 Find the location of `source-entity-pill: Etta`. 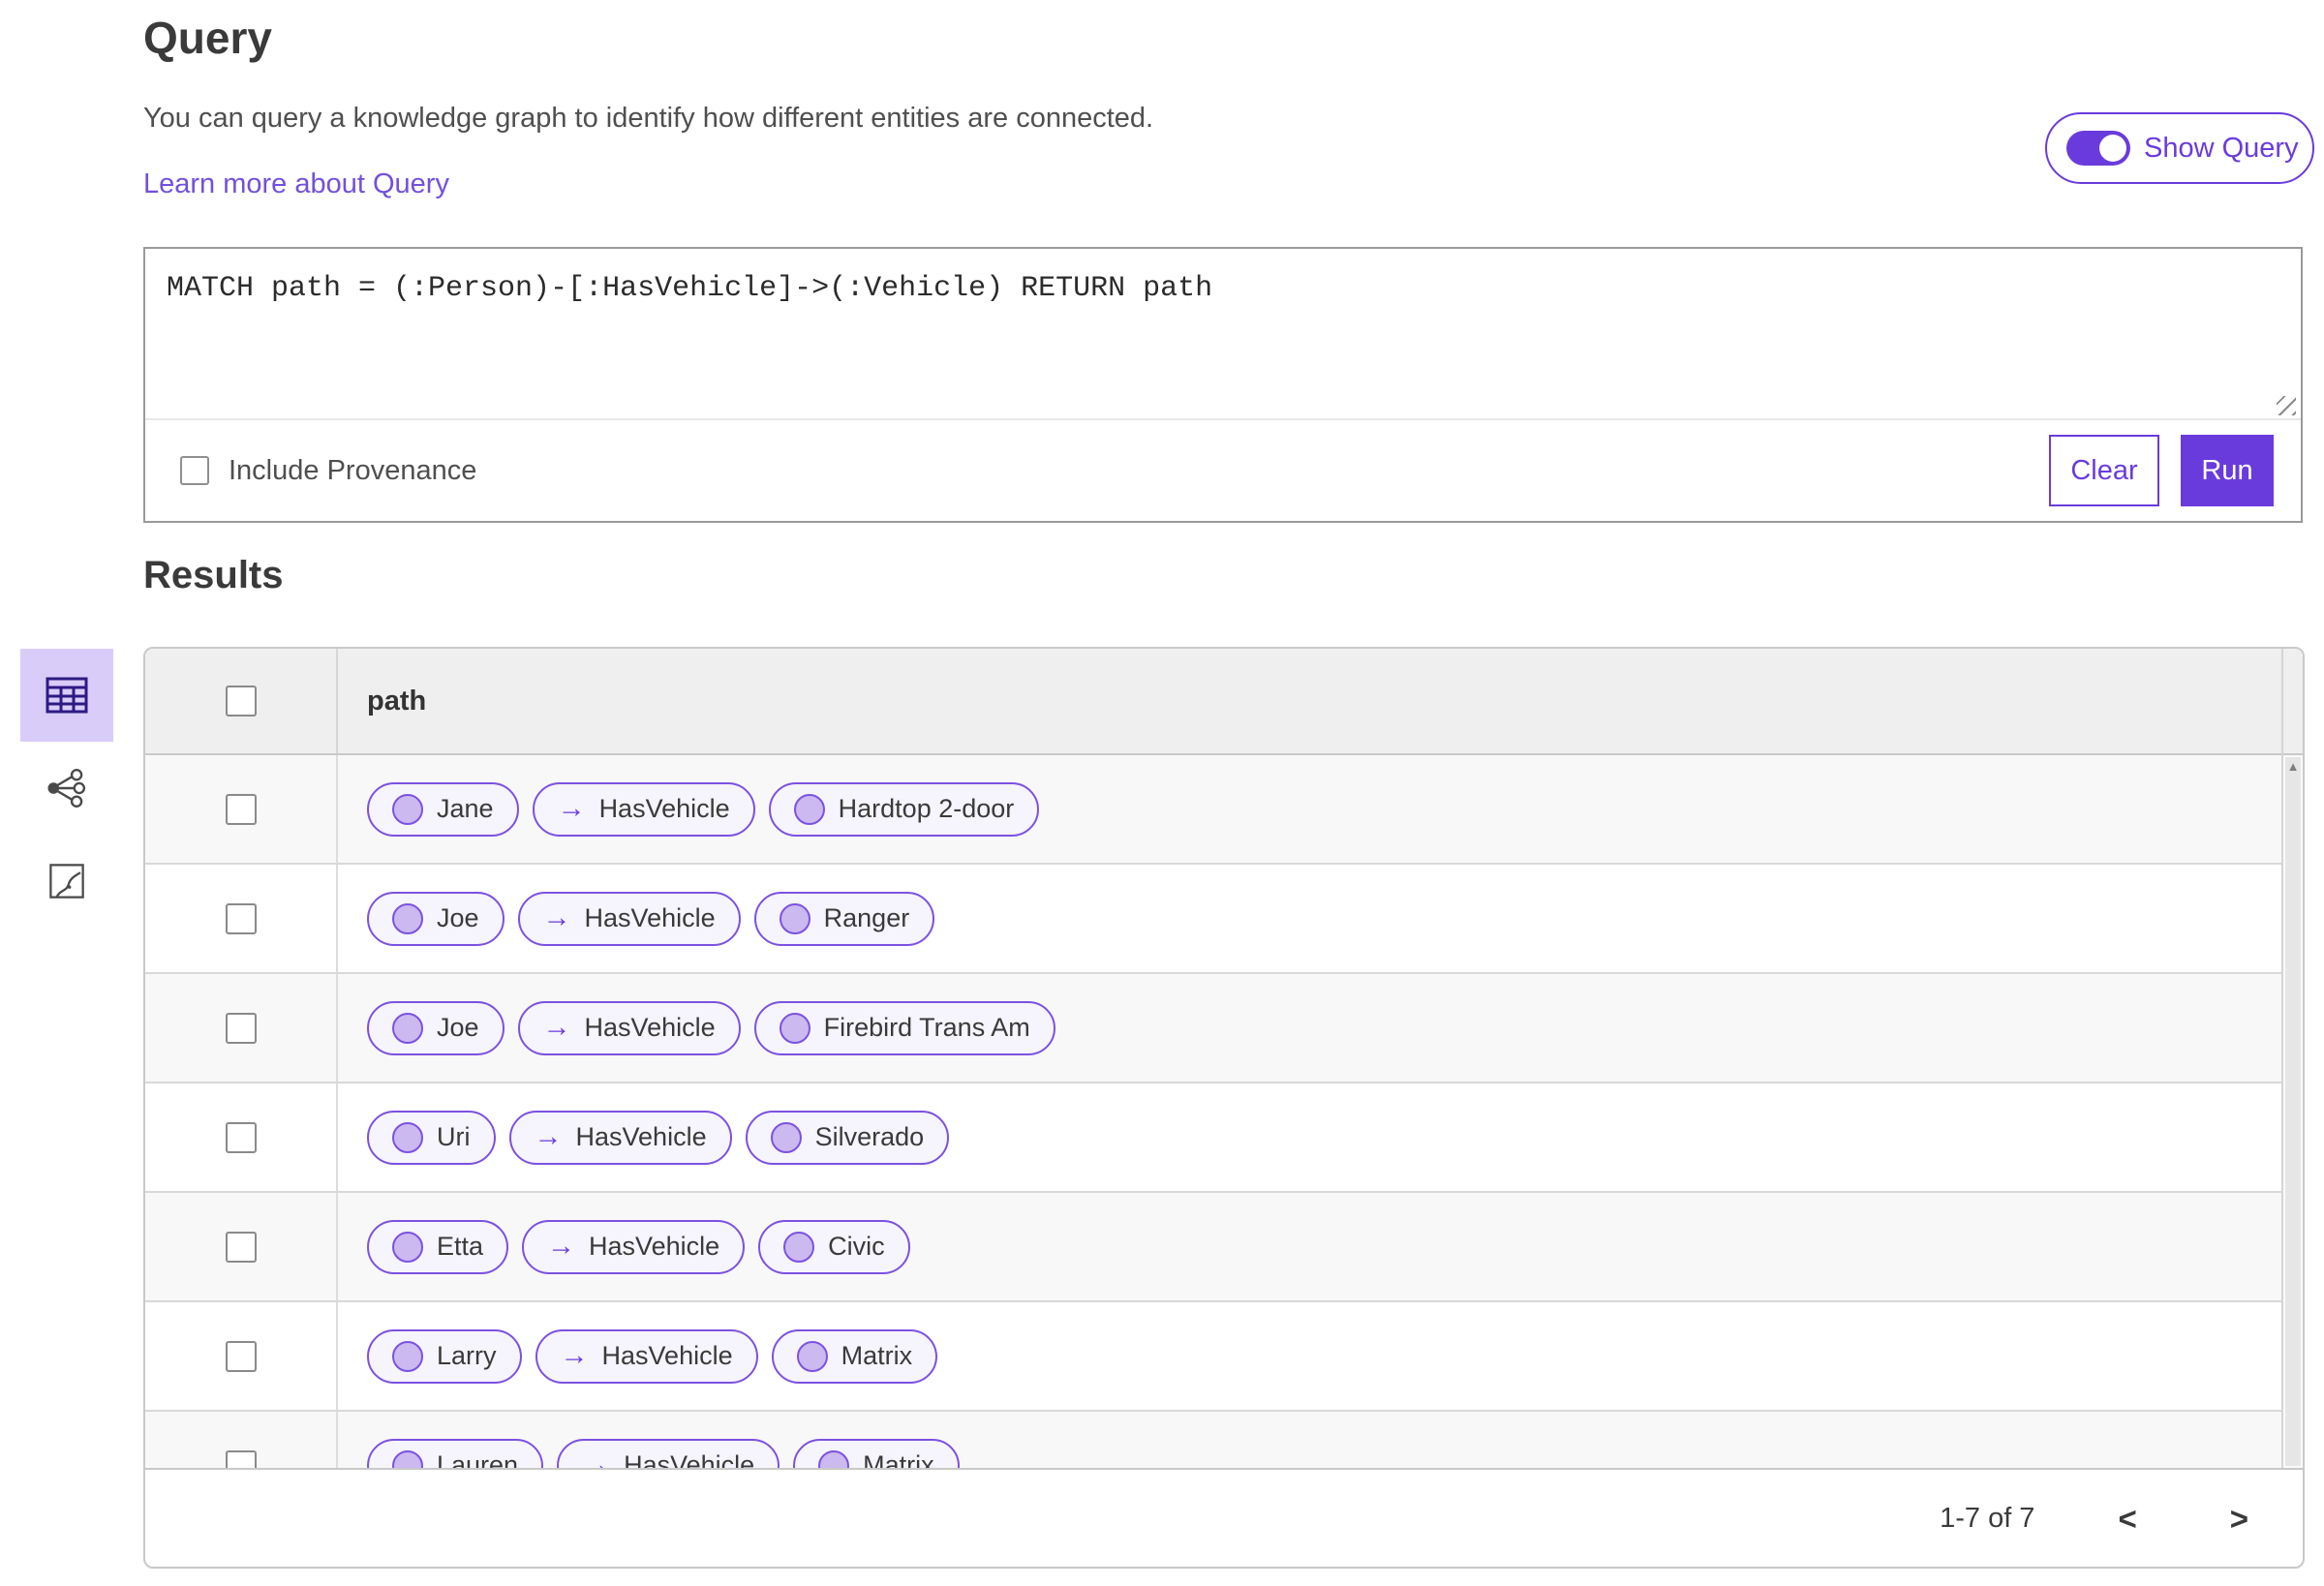

source-entity-pill: Etta is located at coordinates (438, 1246).